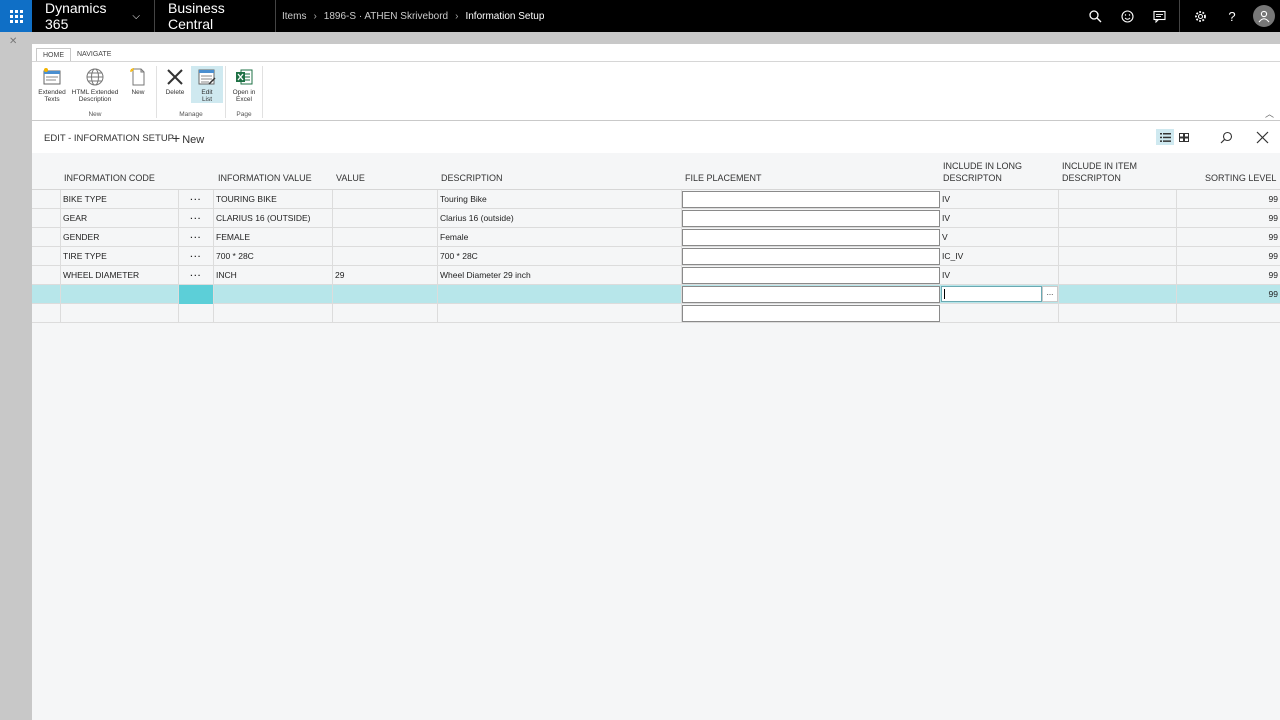  I want to click on close-icon: ✕, so click(13, 41).